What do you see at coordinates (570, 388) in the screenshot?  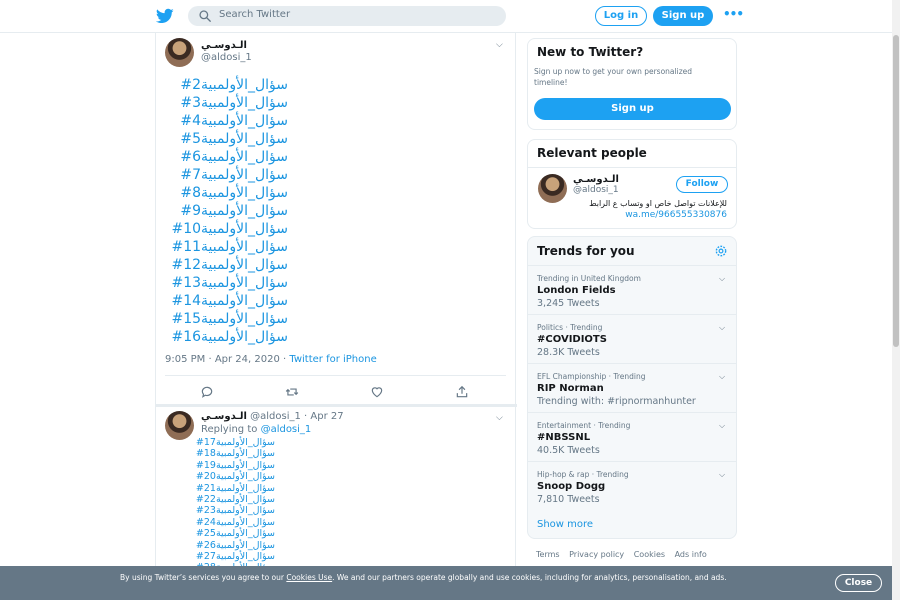 I see `trend-name: RIP Norman` at bounding box center [570, 388].